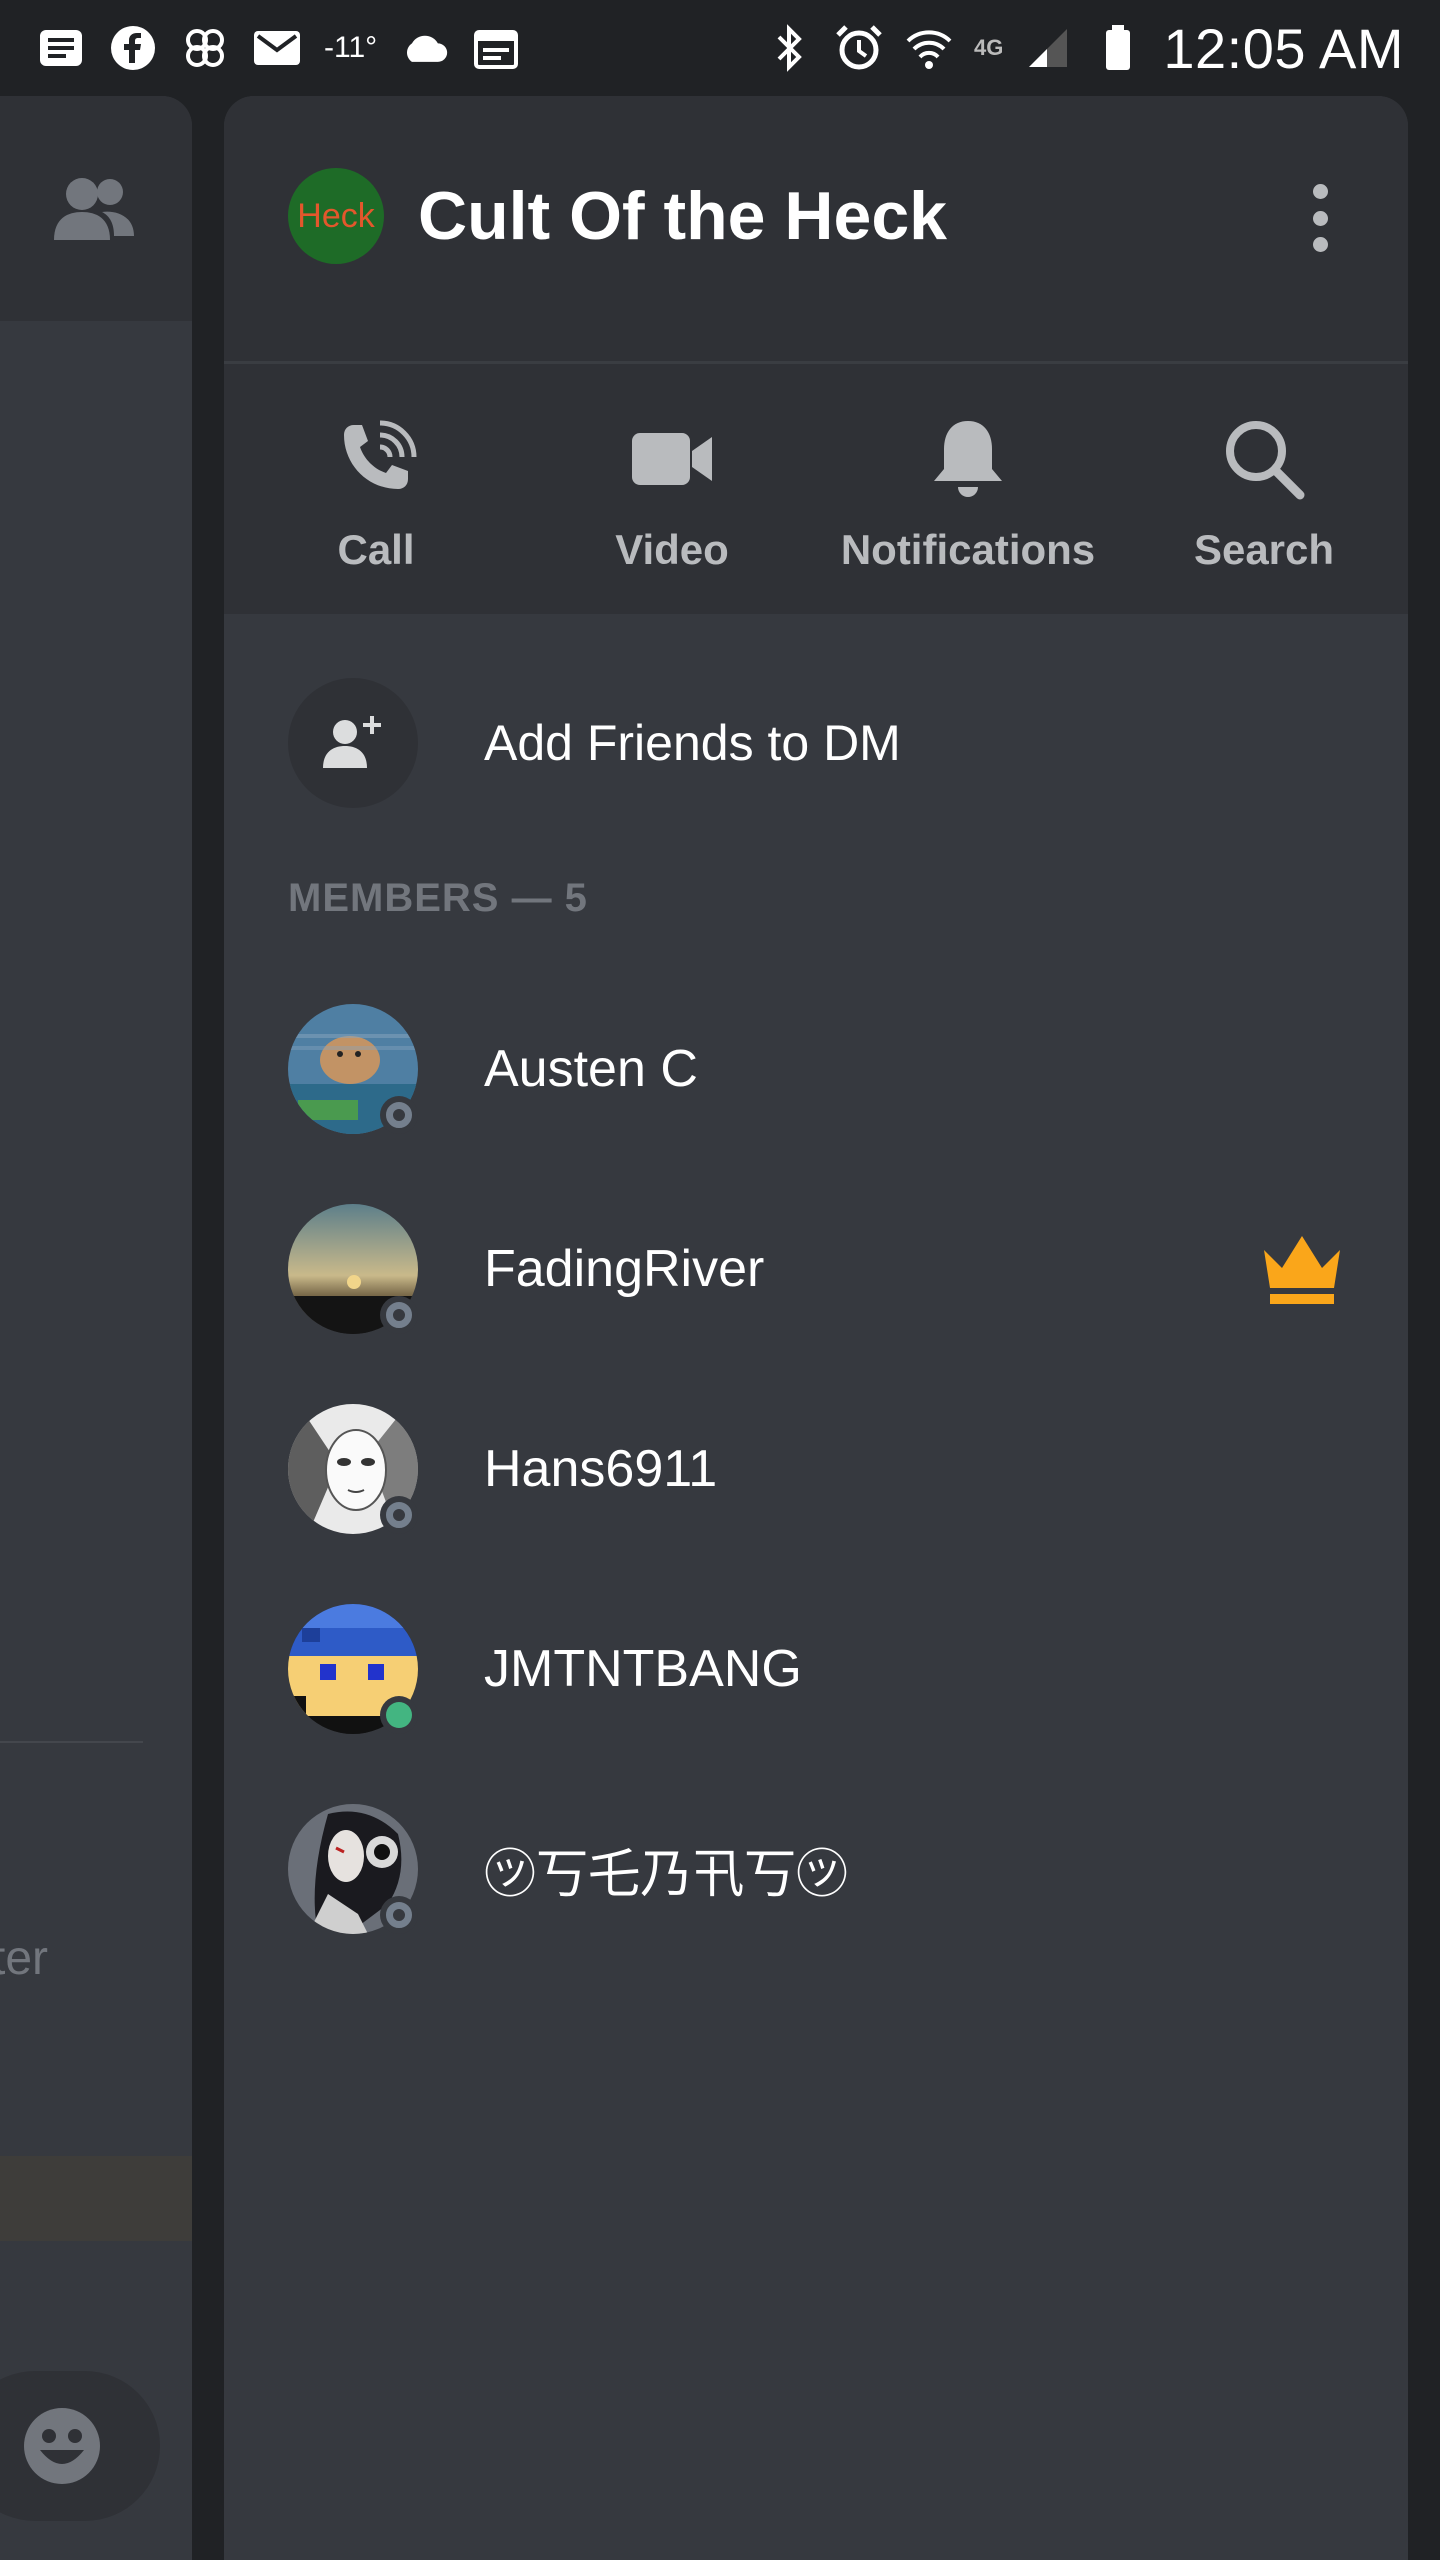 This screenshot has width=1440, height=2560. What do you see at coordinates (61, 48) in the screenshot?
I see `message-notification-icon` at bounding box center [61, 48].